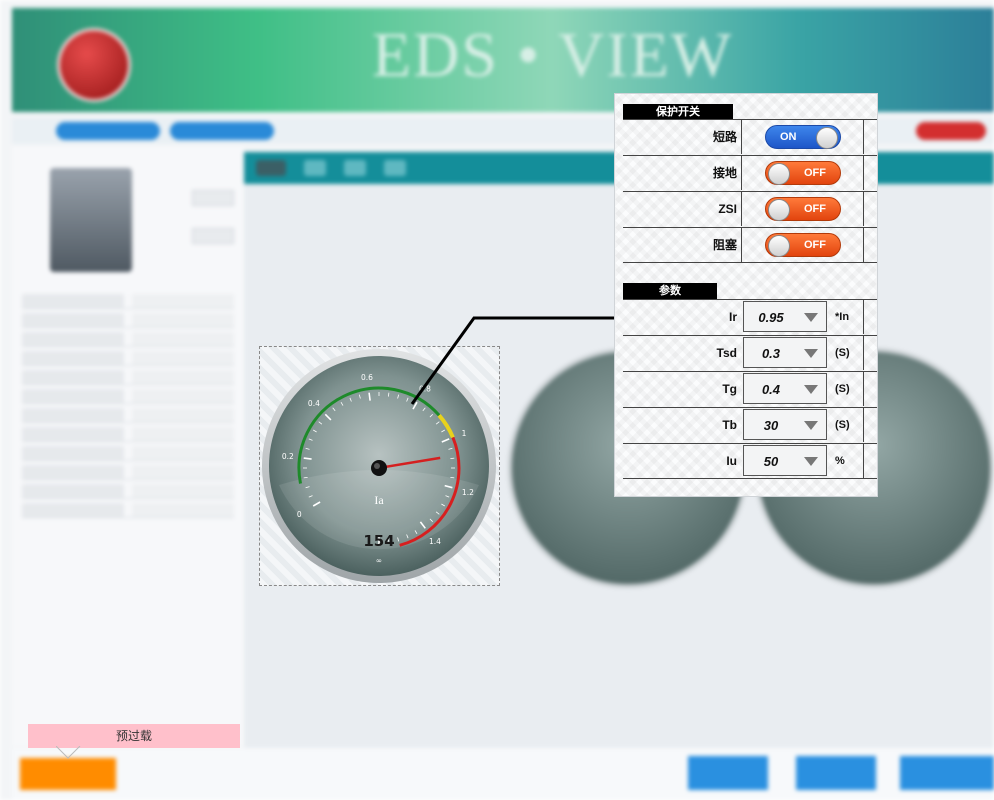 The height and width of the screenshot is (800, 994). What do you see at coordinates (367, 377) in the screenshot?
I see `gauge-tick-label: 0.6` at bounding box center [367, 377].